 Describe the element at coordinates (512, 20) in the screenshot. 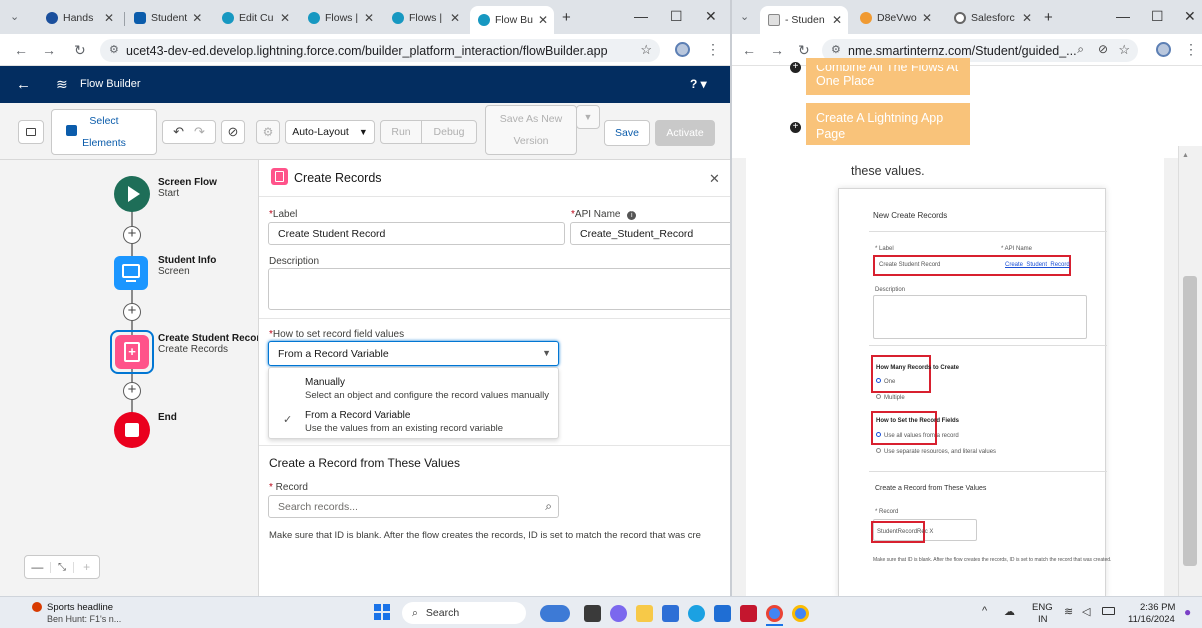

I see `tab-flow-builder: Flow Bu ✕` at that location.